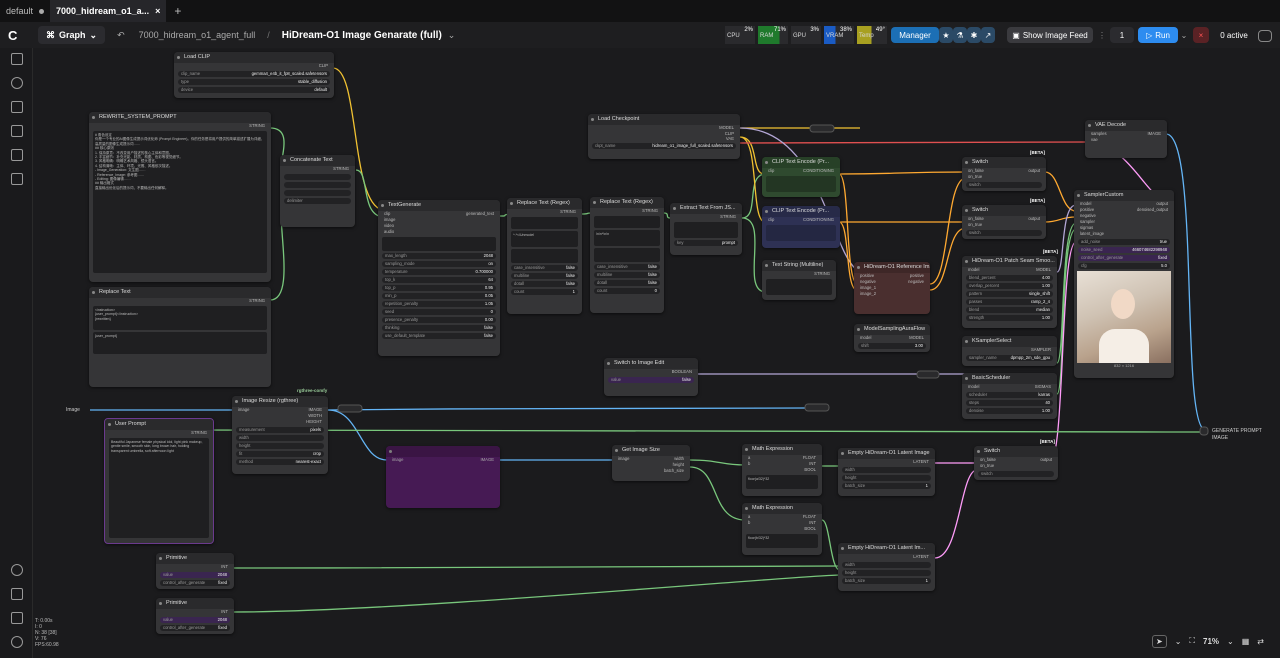 The height and width of the screenshot is (658, 1280). Describe the element at coordinates (892, 329) in the screenshot. I see `node-title: ModelSamplingAuraFlow` at that location.